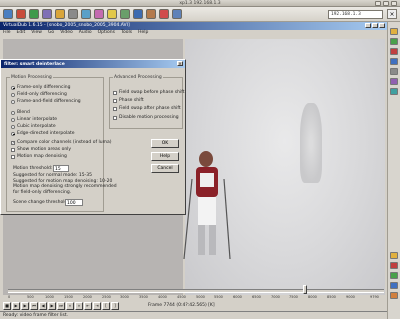  What do you see at coordinates (33, 126) in the screenshot?
I see `option-cubic: Cubic interpolate` at bounding box center [33, 126].